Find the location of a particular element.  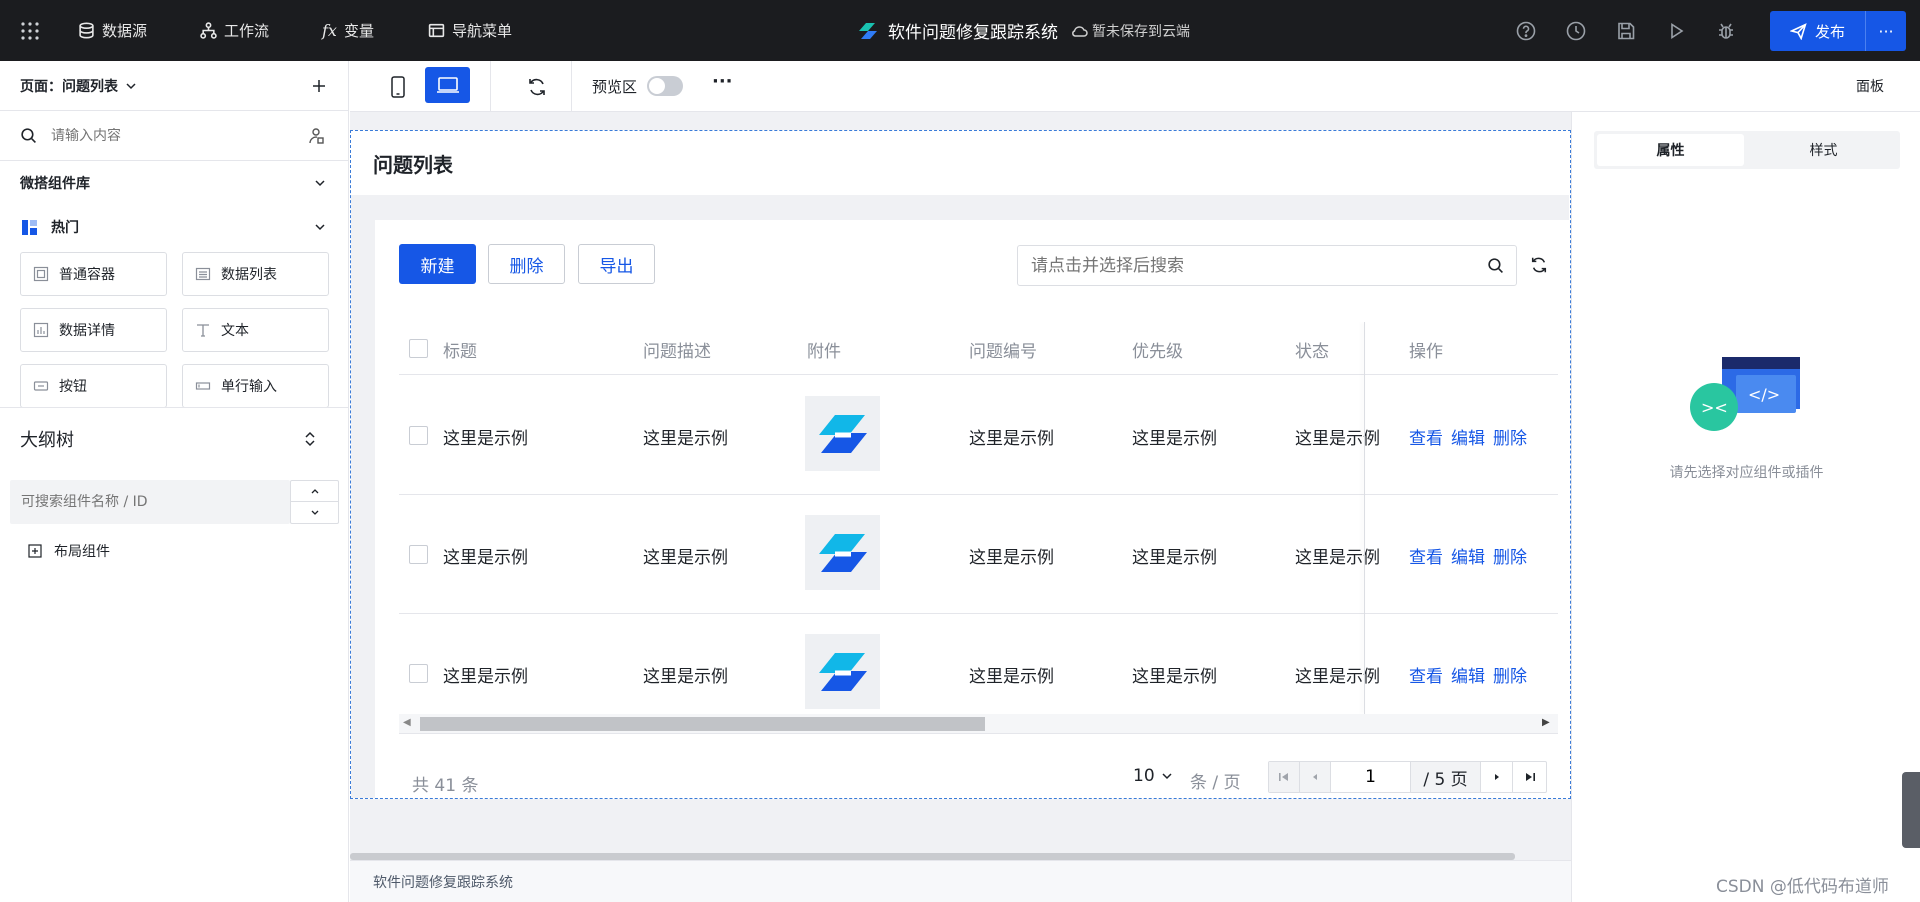

save-icon is located at coordinates (1626, 31).